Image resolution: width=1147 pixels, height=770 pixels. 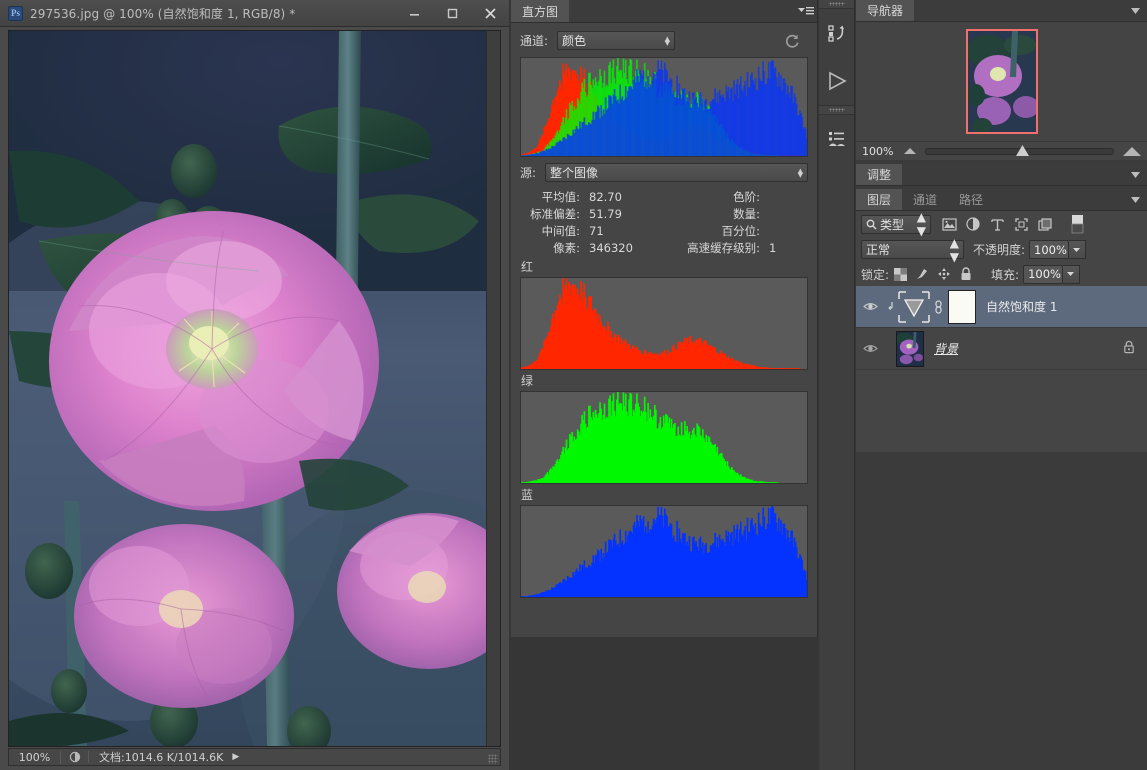 I want to click on resize-grip, so click(x=493, y=759).